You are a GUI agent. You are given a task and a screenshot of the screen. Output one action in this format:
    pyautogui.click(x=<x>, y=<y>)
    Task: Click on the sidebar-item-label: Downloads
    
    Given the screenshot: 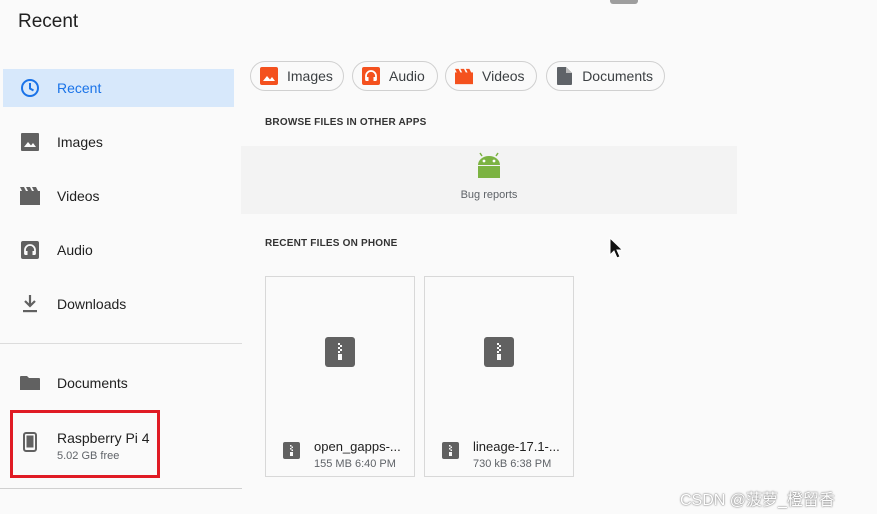 What is the action you would take?
    pyautogui.click(x=92, y=304)
    